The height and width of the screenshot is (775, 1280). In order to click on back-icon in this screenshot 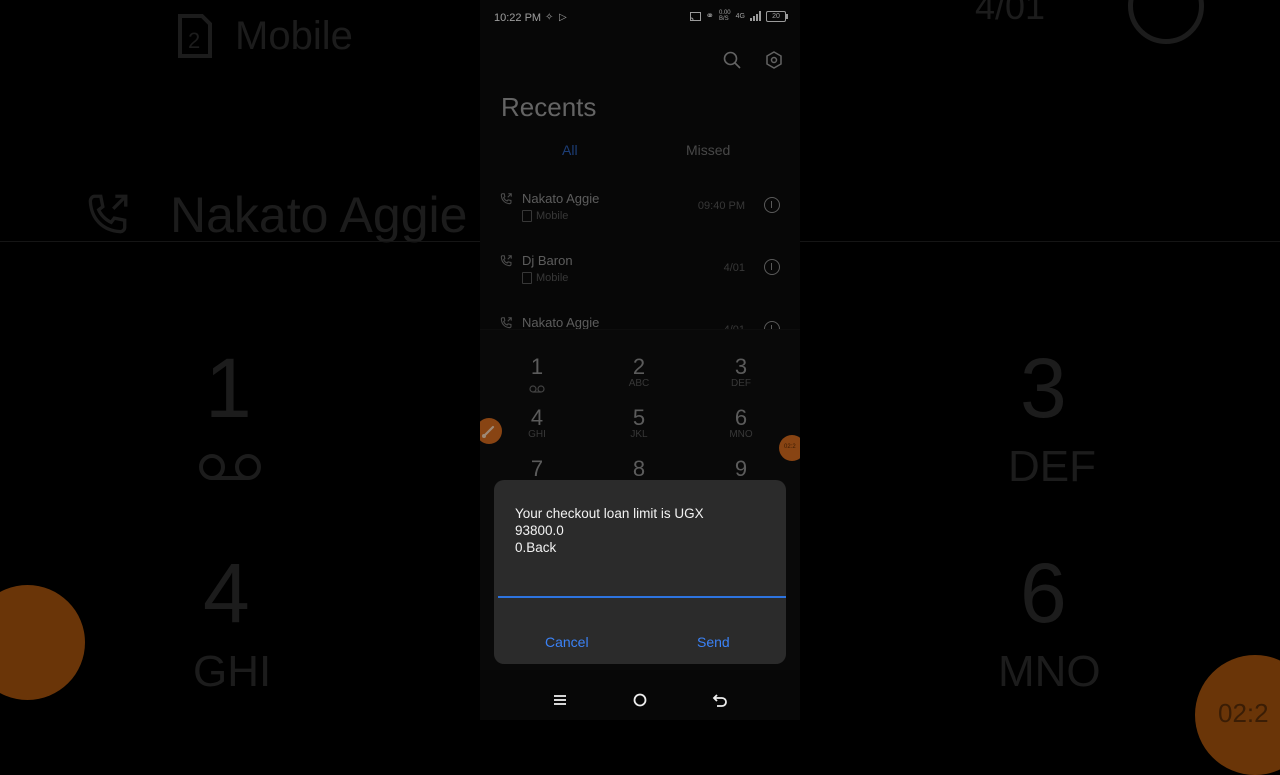, I will do `click(720, 700)`.